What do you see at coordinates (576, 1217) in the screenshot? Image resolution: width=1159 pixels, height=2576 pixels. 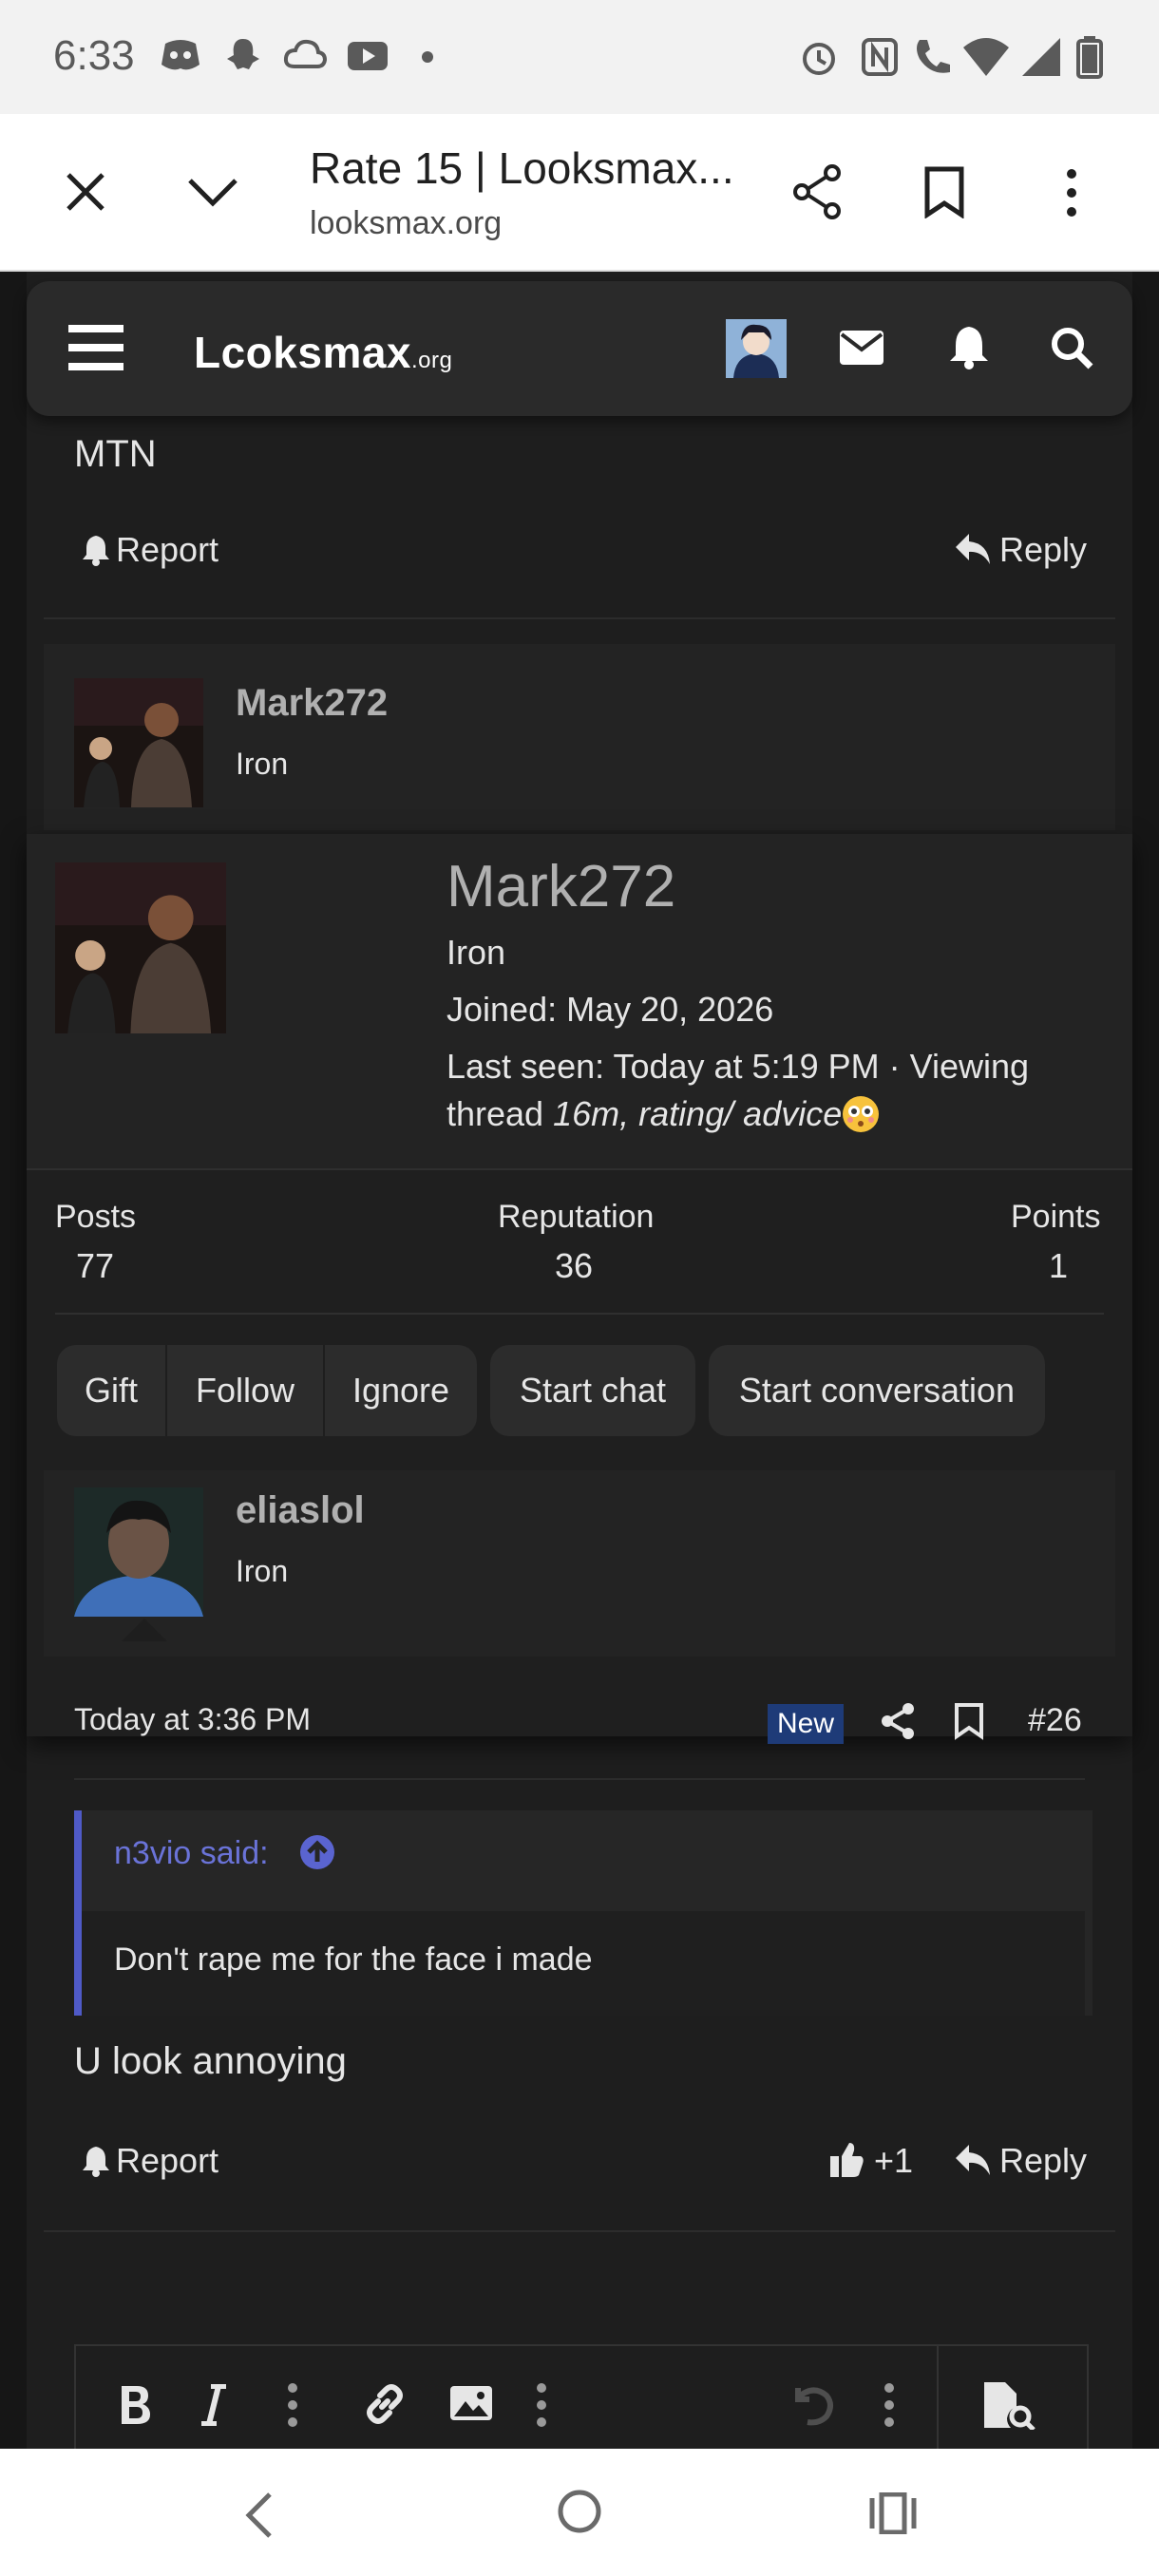 I see `reputation-label: Reputation` at bounding box center [576, 1217].